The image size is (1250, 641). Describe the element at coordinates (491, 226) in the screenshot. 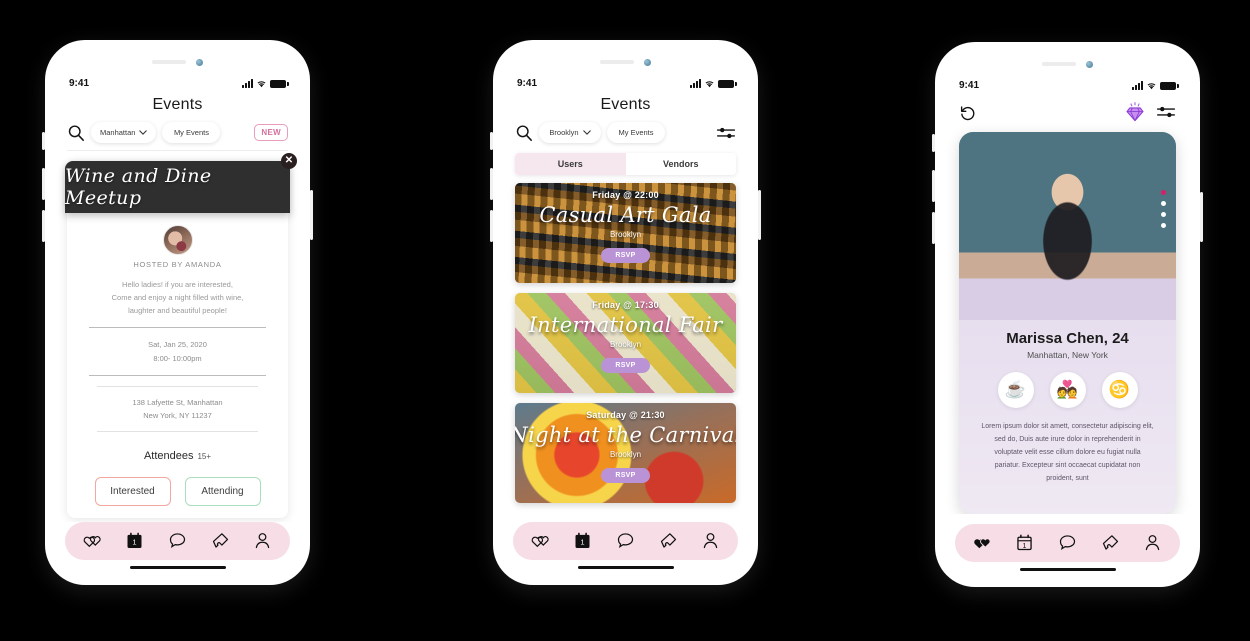

I see `phone2-volume-down-button` at that location.